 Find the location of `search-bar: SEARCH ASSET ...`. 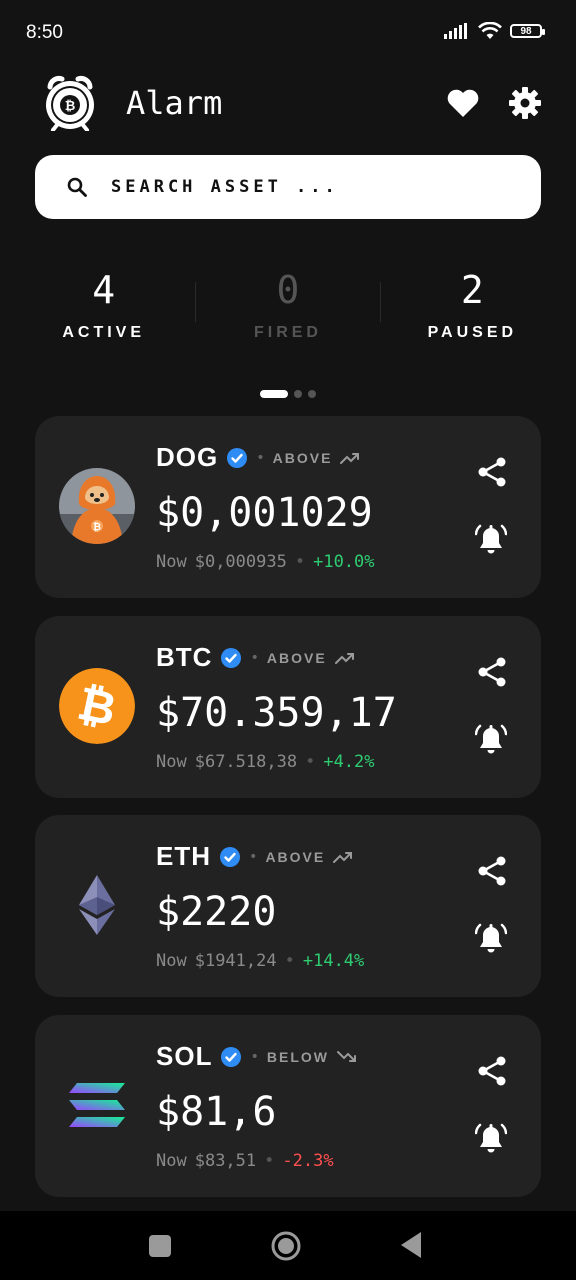

search-bar: SEARCH ASSET ... is located at coordinates (288, 187).